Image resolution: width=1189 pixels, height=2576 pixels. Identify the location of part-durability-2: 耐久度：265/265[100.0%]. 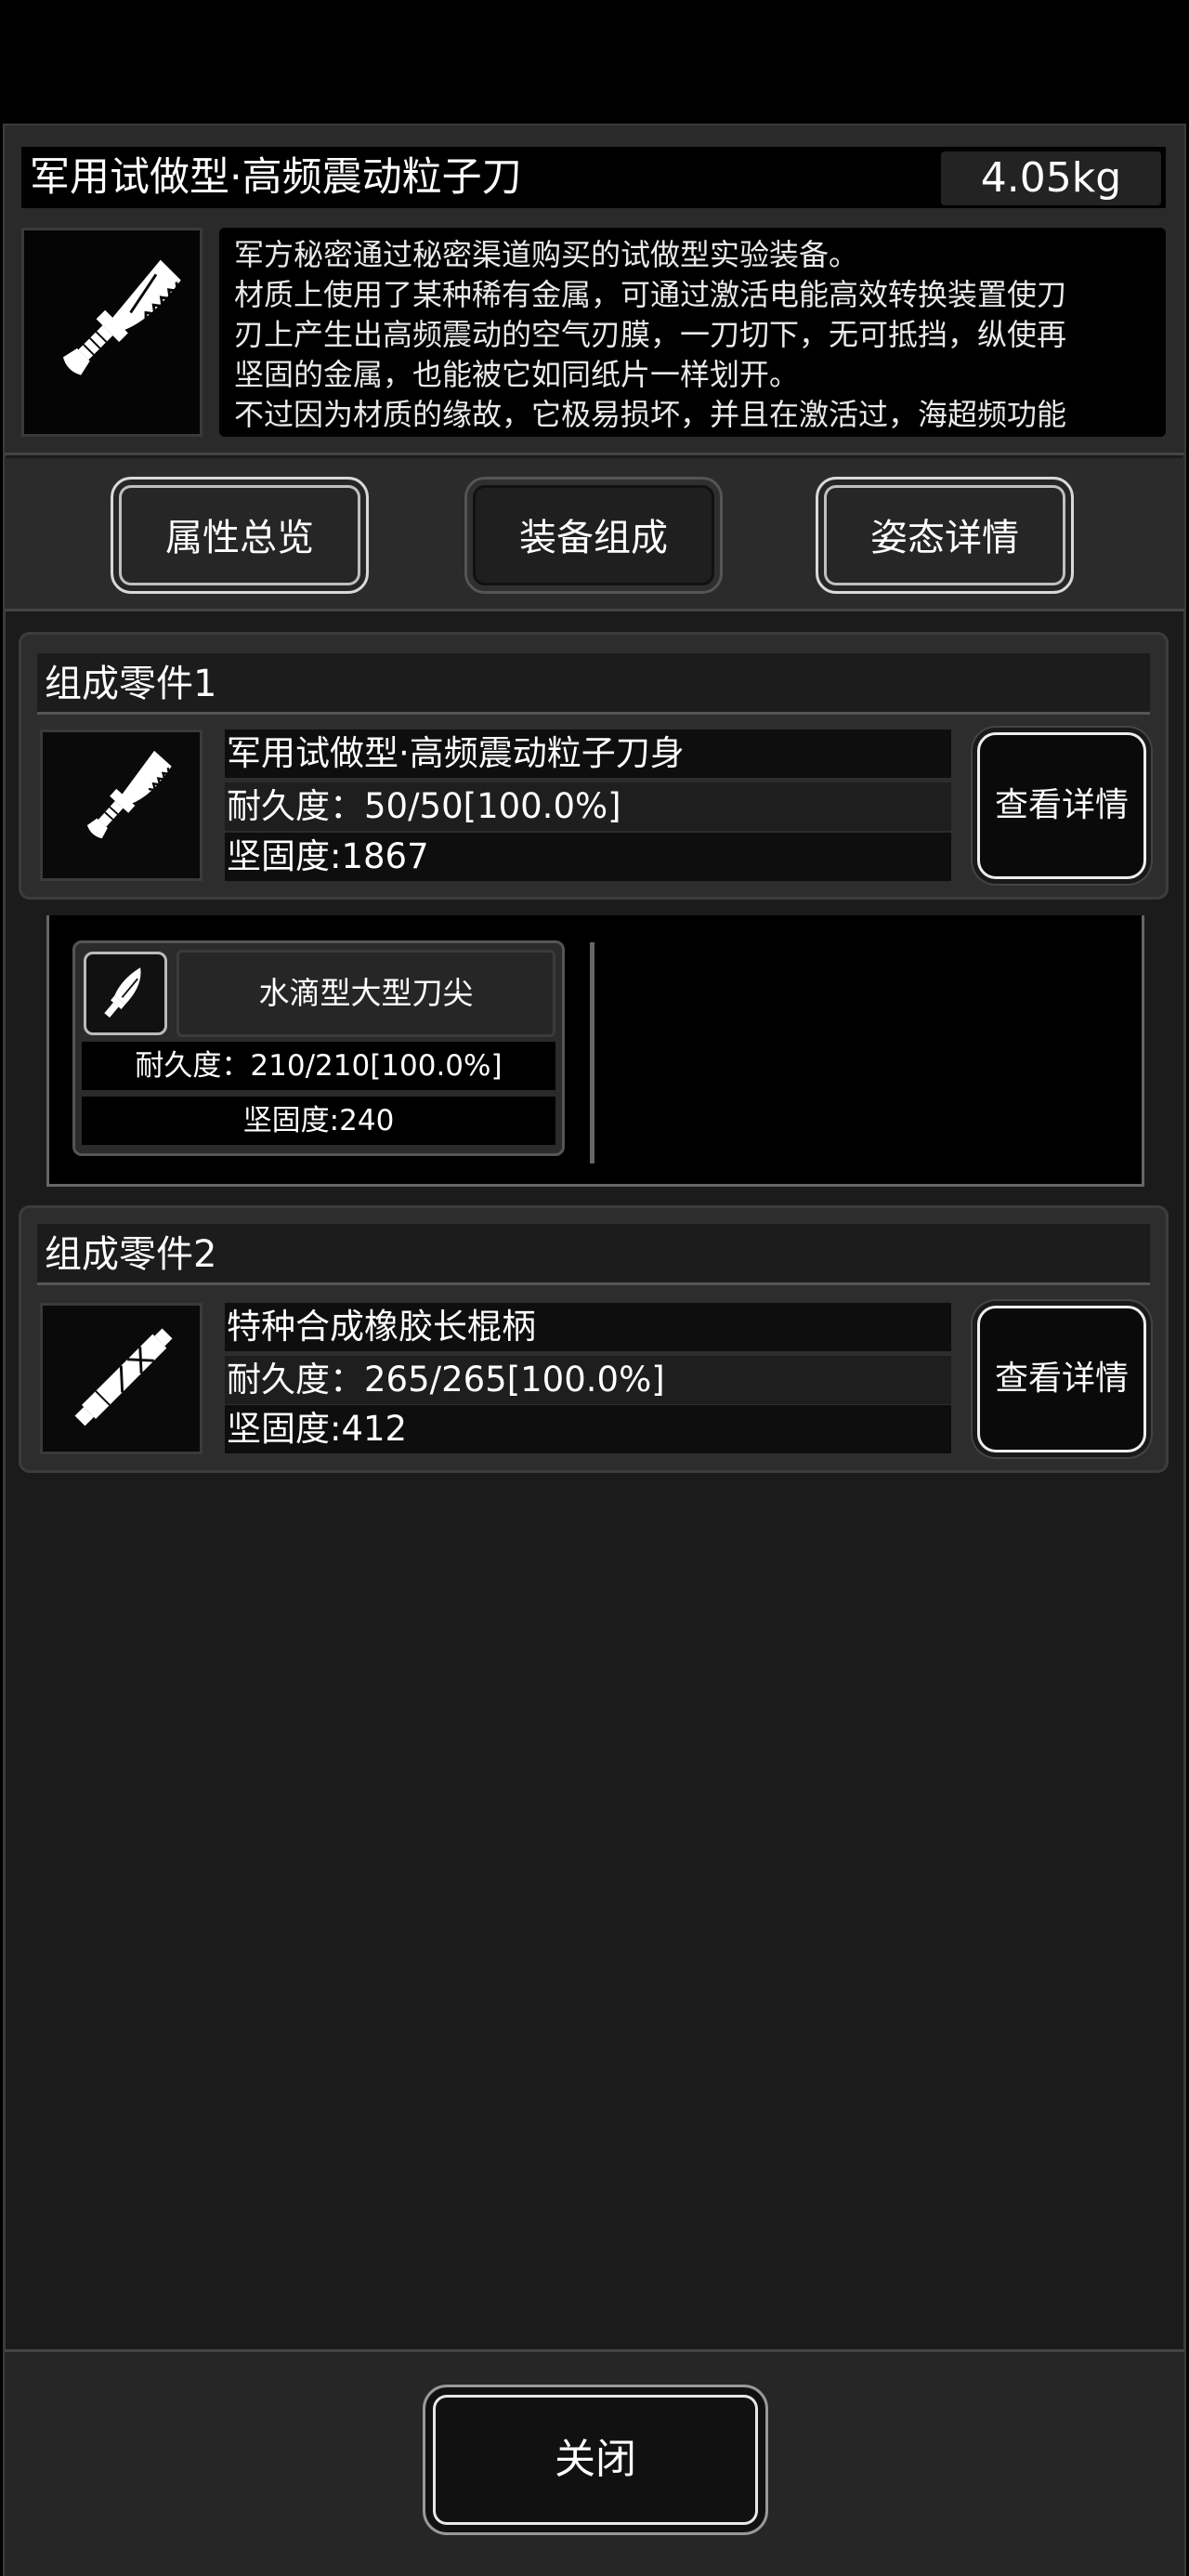
(588, 1380).